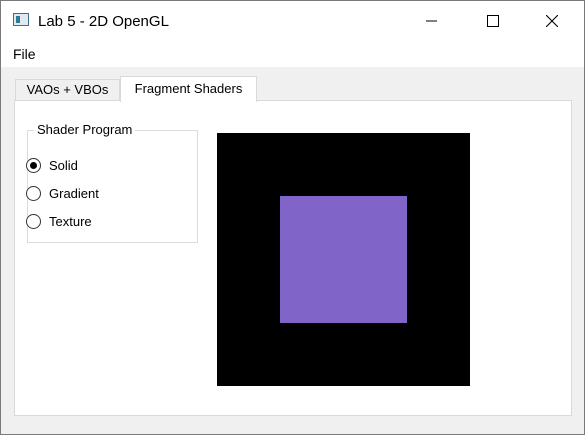 This screenshot has height=435, width=585. I want to click on tab-fragment-shaders: Fragment Shaders, so click(188, 89).